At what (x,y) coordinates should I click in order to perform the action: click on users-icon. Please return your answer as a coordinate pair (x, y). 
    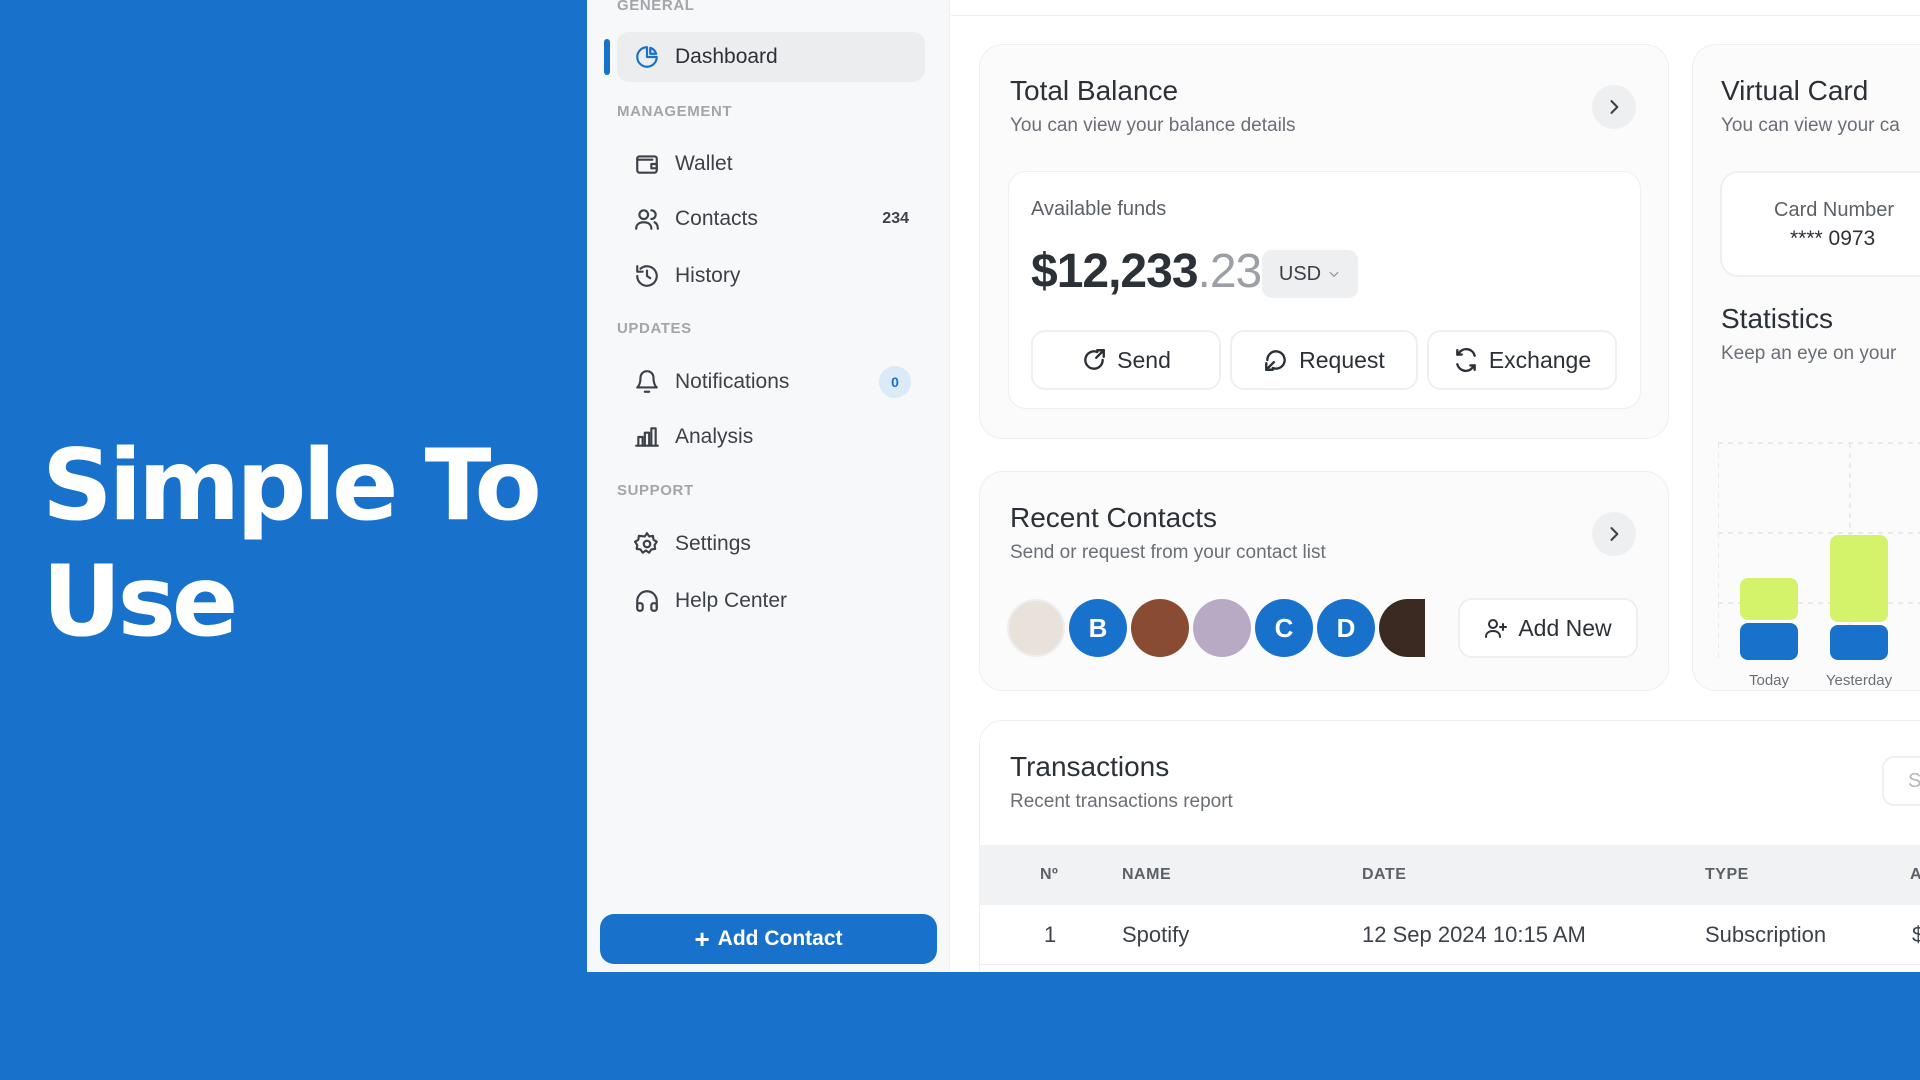
    Looking at the image, I should click on (647, 219).